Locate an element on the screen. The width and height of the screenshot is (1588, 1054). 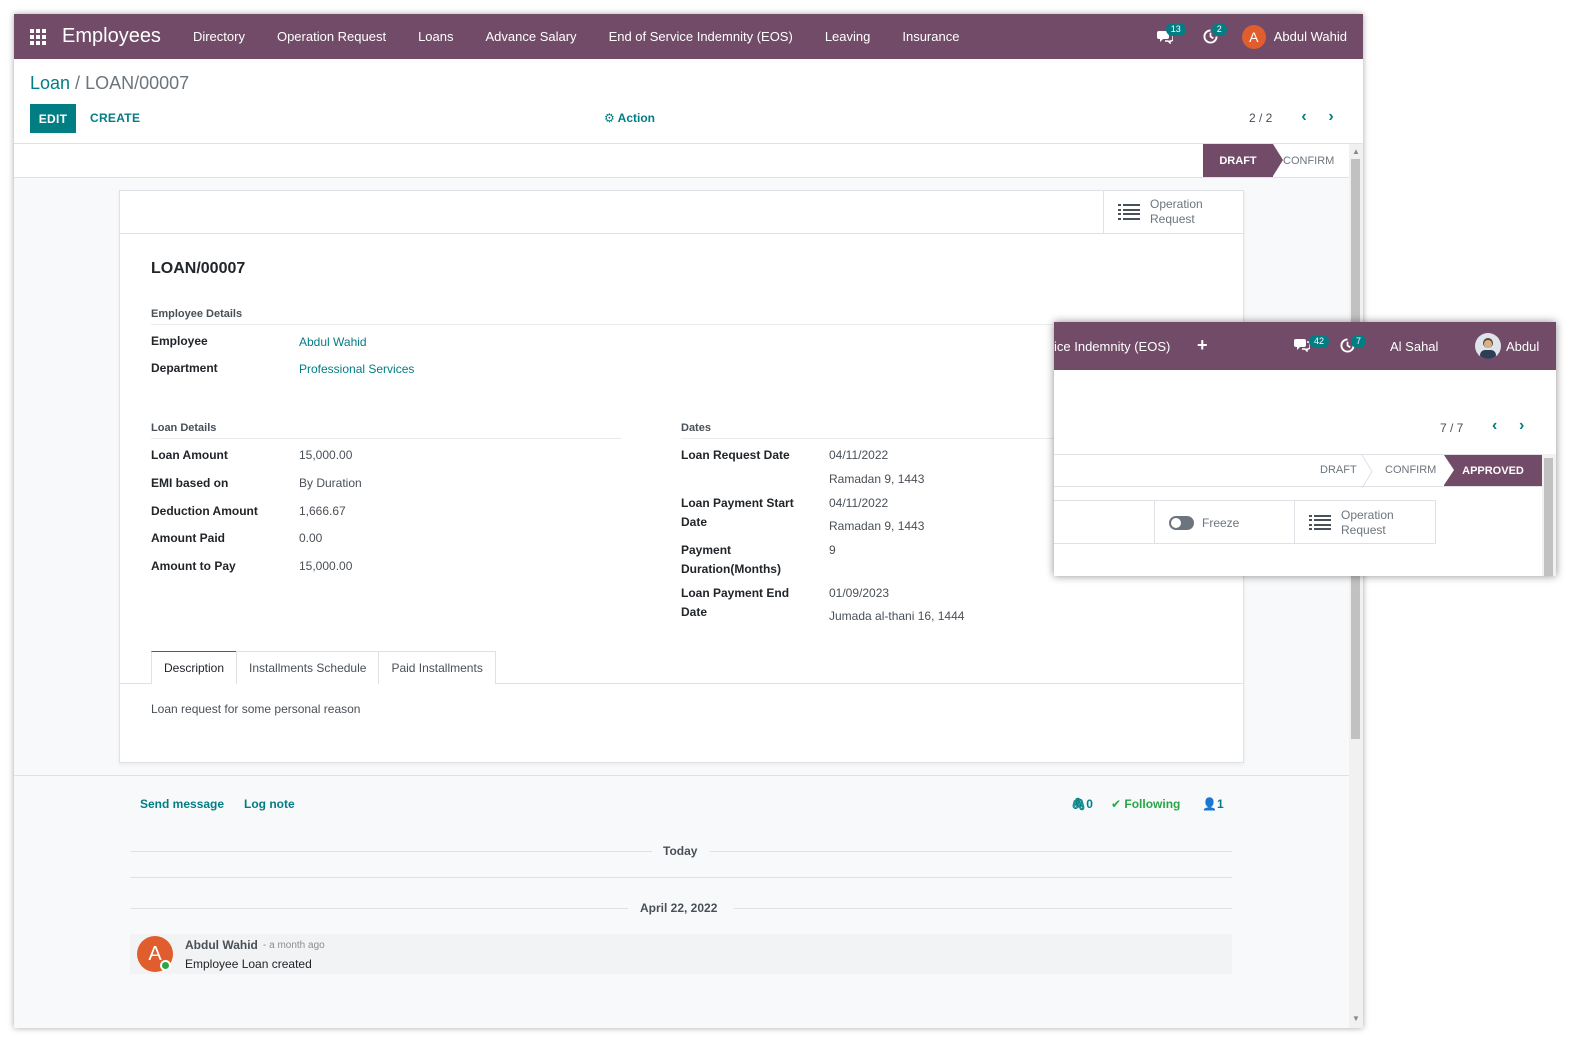
scroll-down-arrow-icon: ▼ is located at coordinates (1356, 1018).